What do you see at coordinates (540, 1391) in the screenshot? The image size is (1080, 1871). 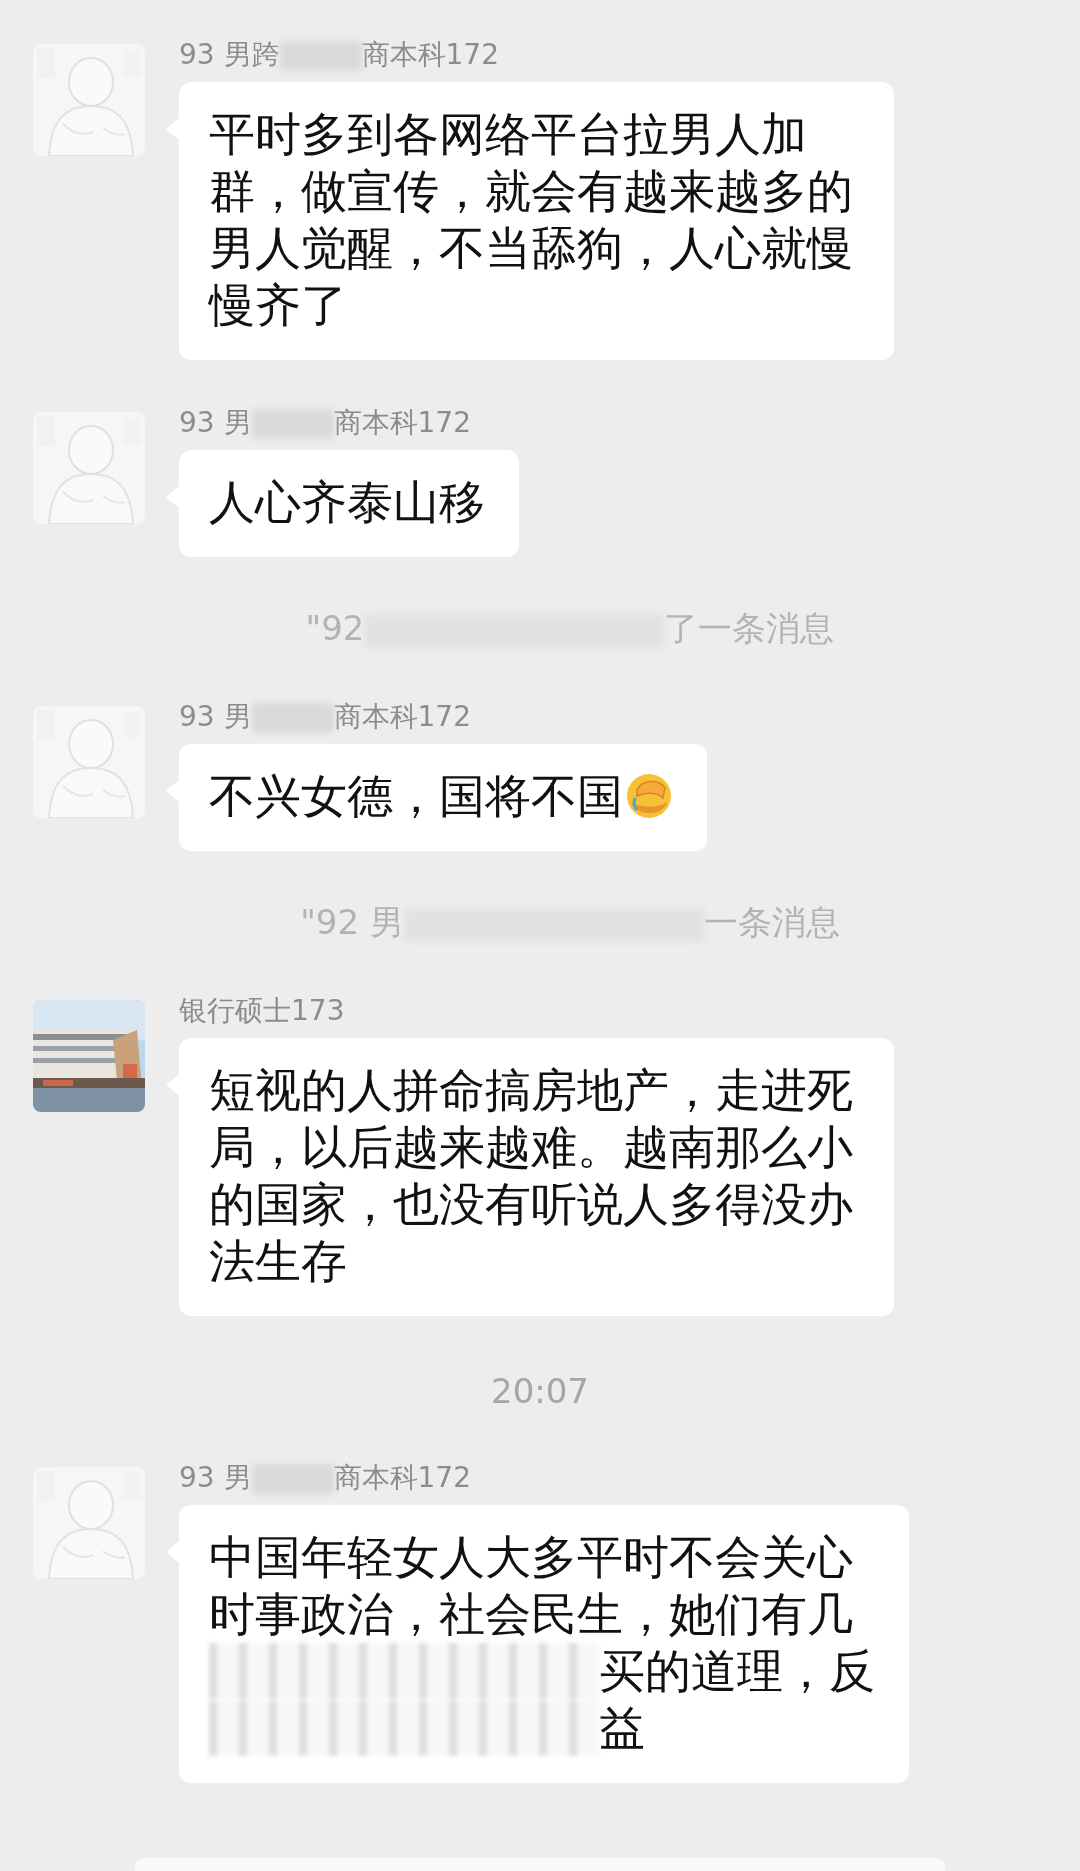 I see `timestamp: 20:07` at bounding box center [540, 1391].